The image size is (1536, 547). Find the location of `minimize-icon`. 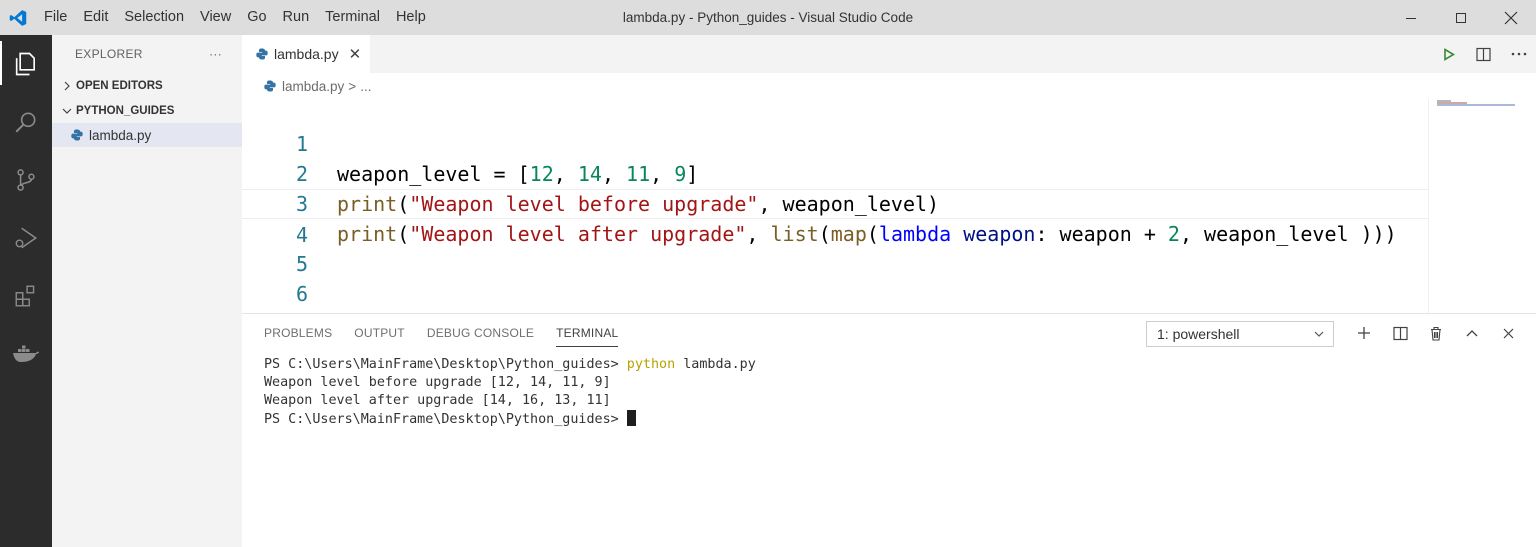

minimize-icon is located at coordinates (1411, 18).